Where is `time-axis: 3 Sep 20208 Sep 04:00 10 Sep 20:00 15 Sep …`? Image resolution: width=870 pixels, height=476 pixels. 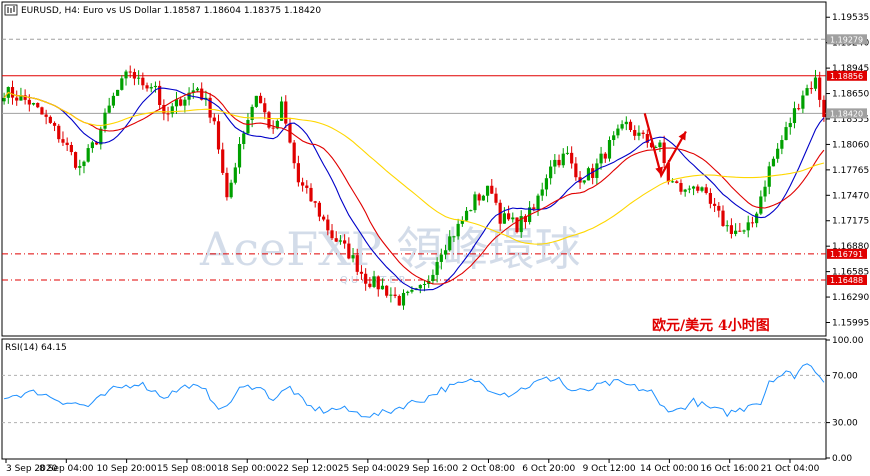 time-axis: 3 Sep 20208 Sep 04:00 10 Sep 20:00 15 Sep … is located at coordinates (412, 466).